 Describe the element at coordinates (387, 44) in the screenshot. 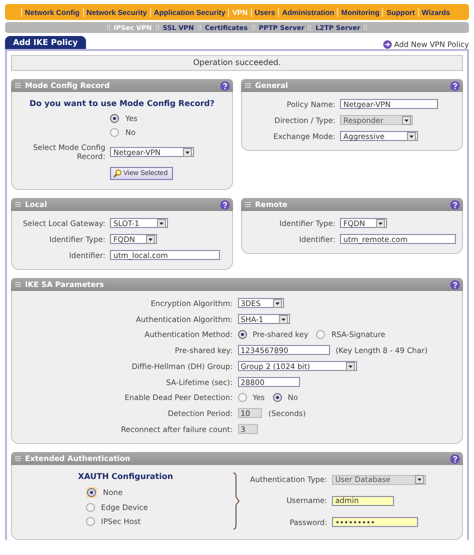

I see `arrow-circle-icon` at that location.